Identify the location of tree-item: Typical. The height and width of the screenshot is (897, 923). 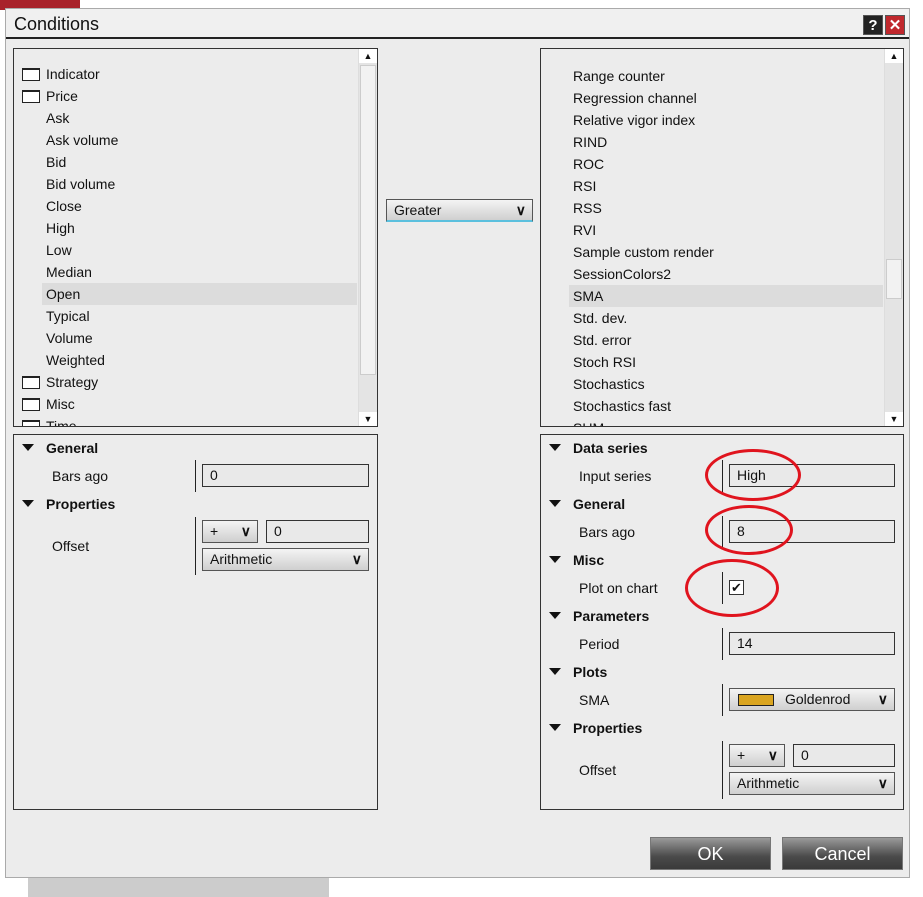
(199, 316).